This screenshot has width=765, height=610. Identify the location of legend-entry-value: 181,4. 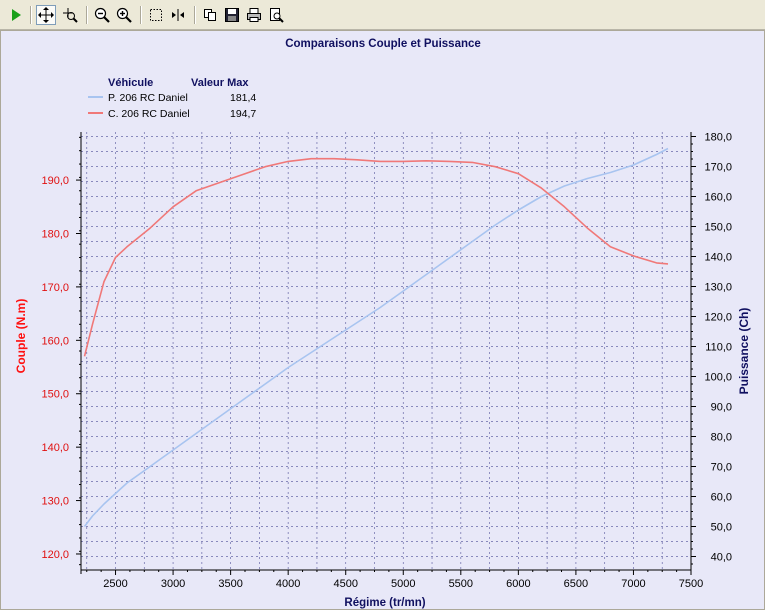
(243, 98).